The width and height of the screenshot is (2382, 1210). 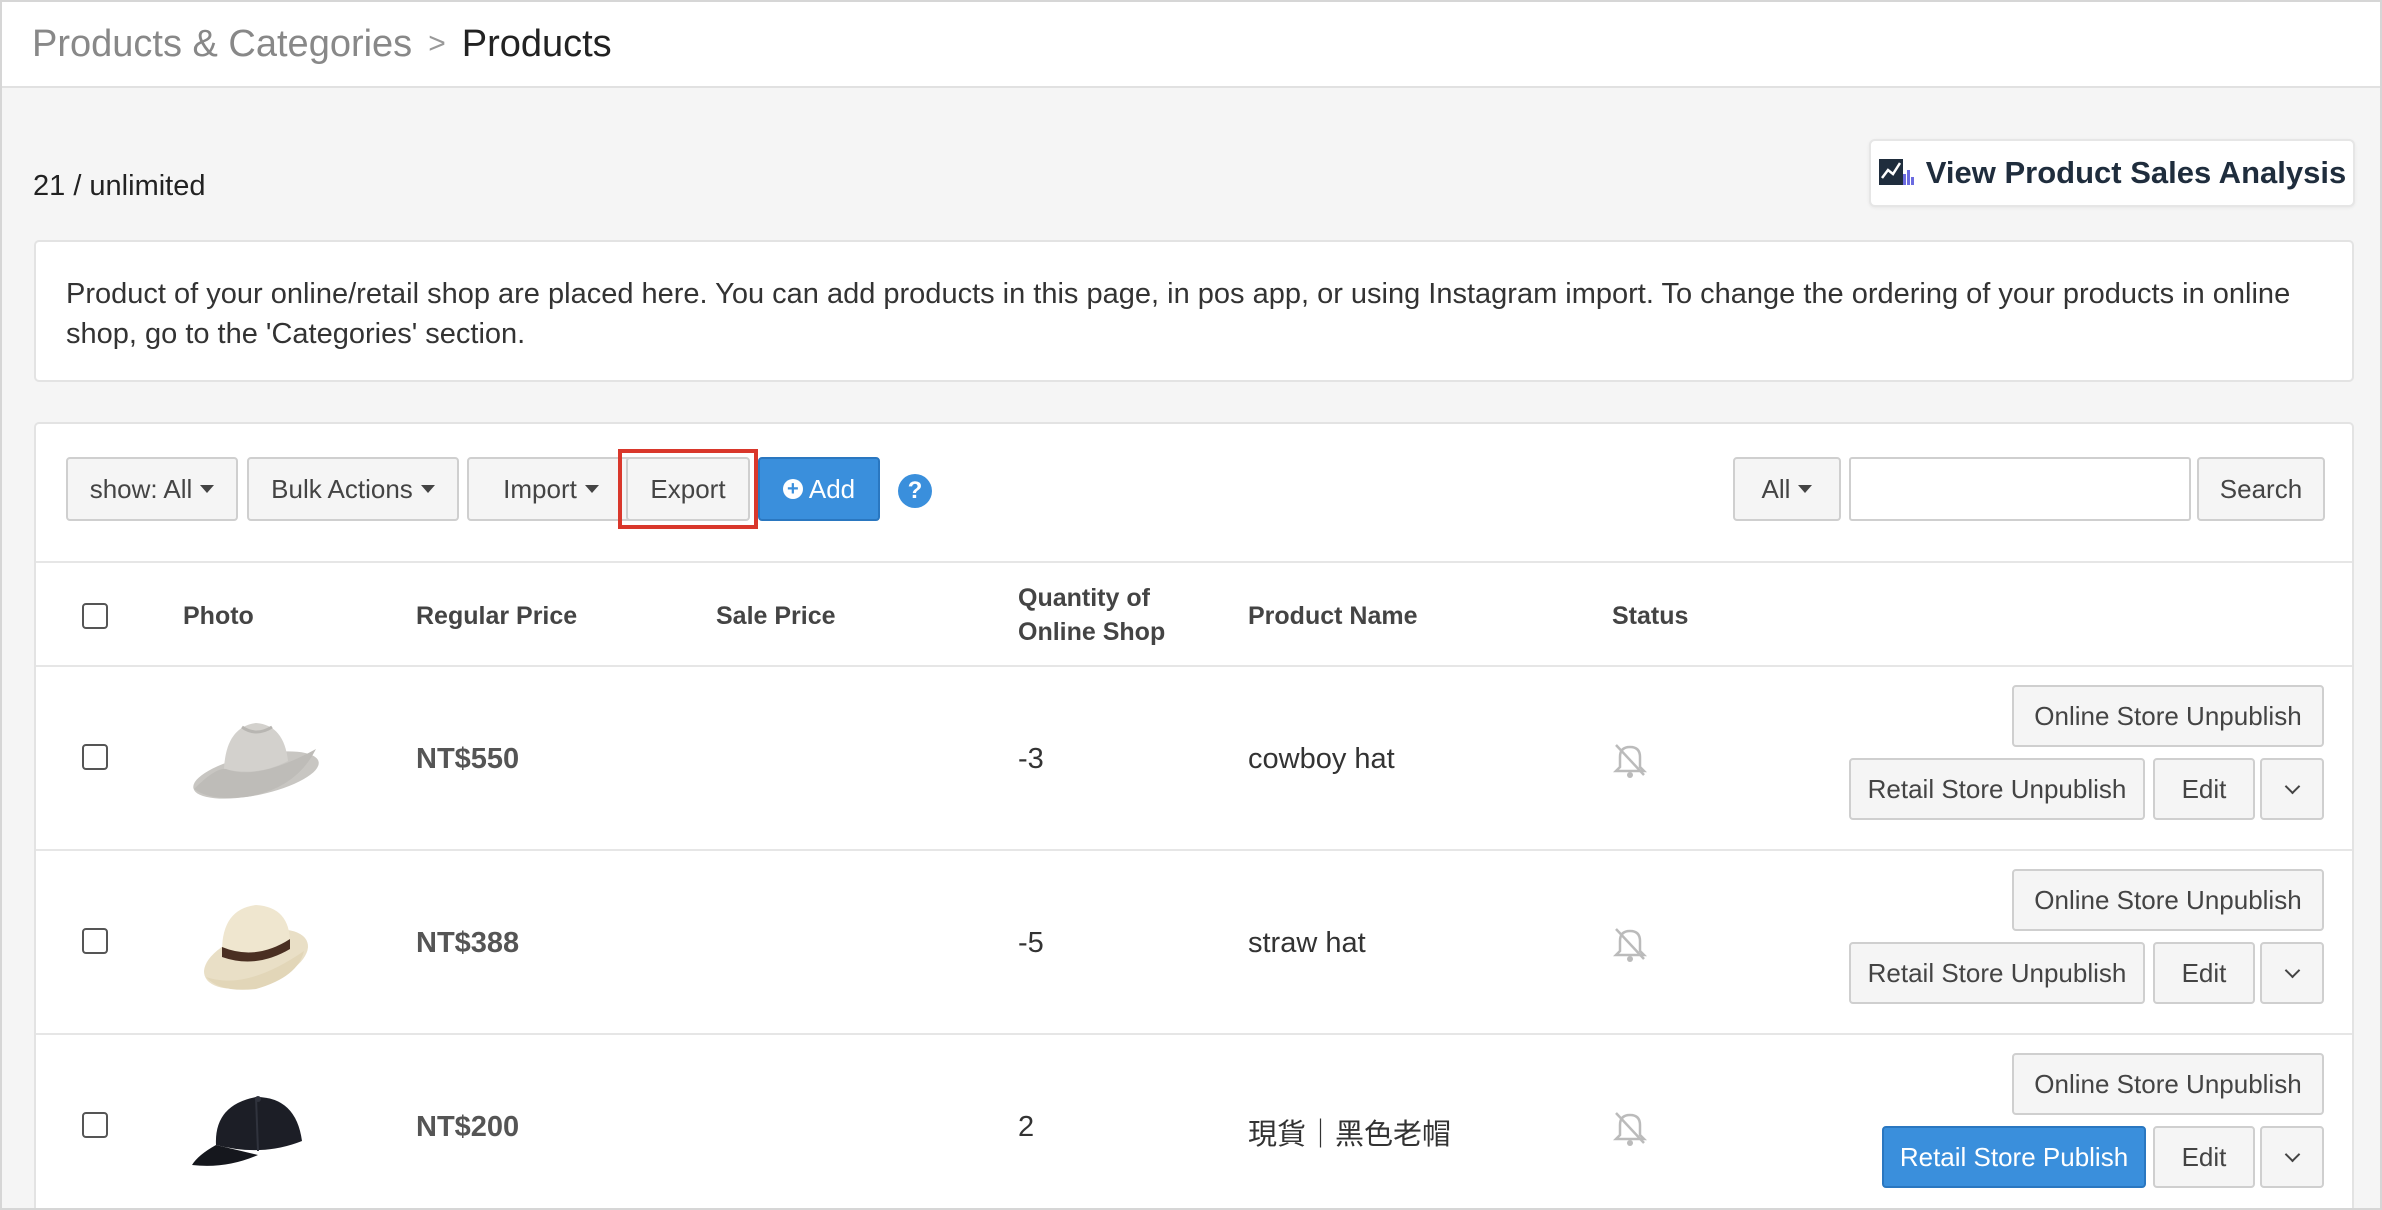 I want to click on regular-price: NT$200, so click(x=468, y=1127).